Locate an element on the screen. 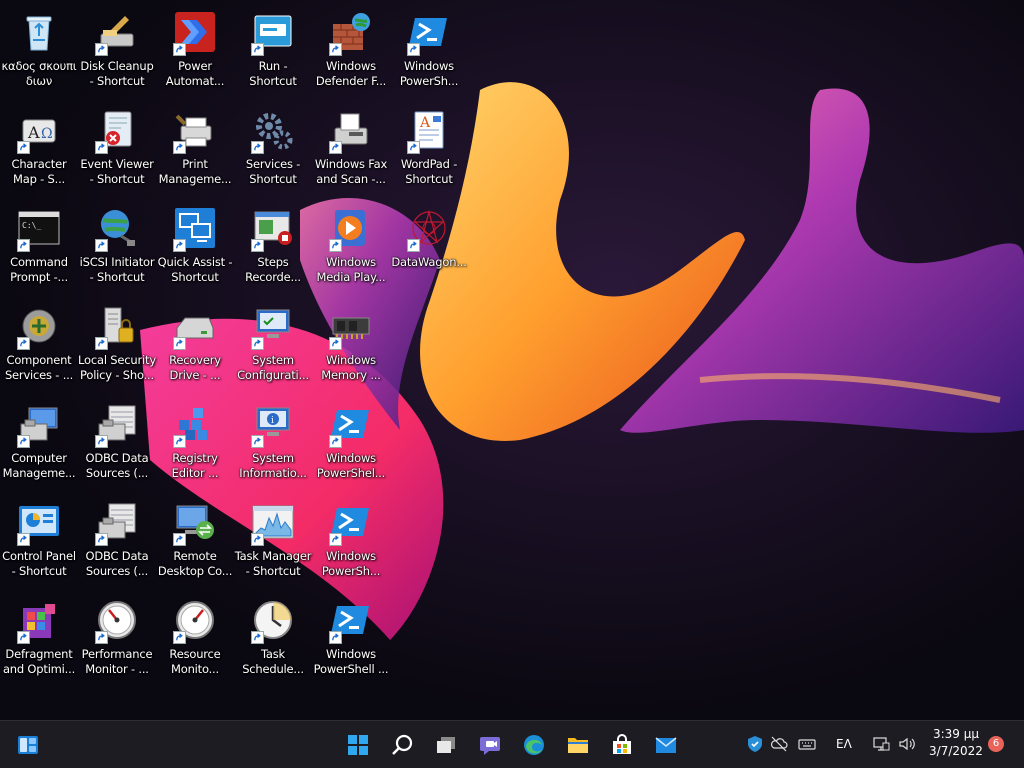  volume-tray is located at coordinates (907, 744).